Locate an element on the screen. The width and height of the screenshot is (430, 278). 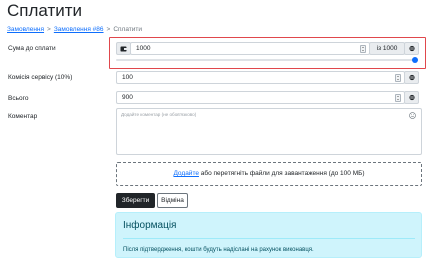
amount-value: 1000 is located at coordinates (143, 48).